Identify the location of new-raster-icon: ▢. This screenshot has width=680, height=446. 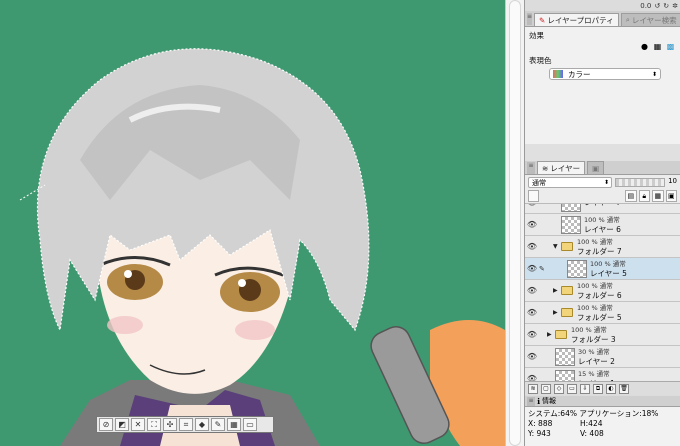
(546, 388).